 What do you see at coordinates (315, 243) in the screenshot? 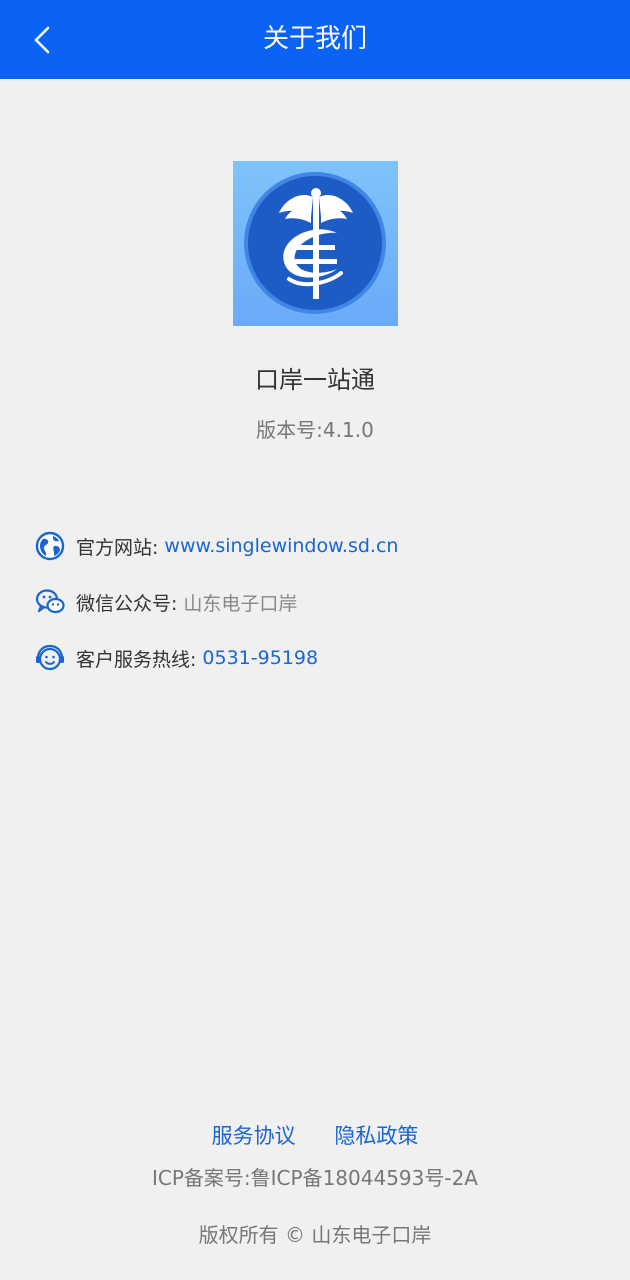
I see `app-logo` at bounding box center [315, 243].